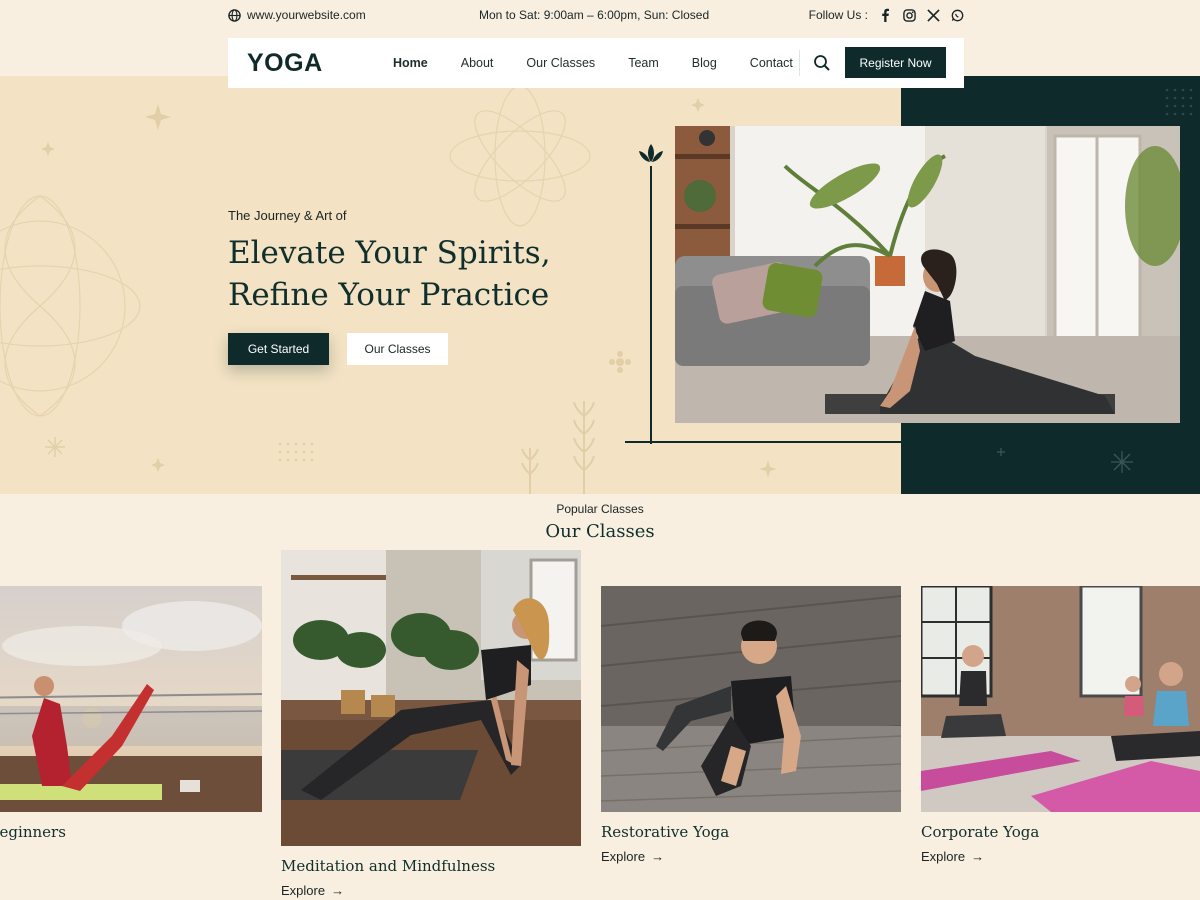  I want to click on explore-link: re →, so click(131, 856).